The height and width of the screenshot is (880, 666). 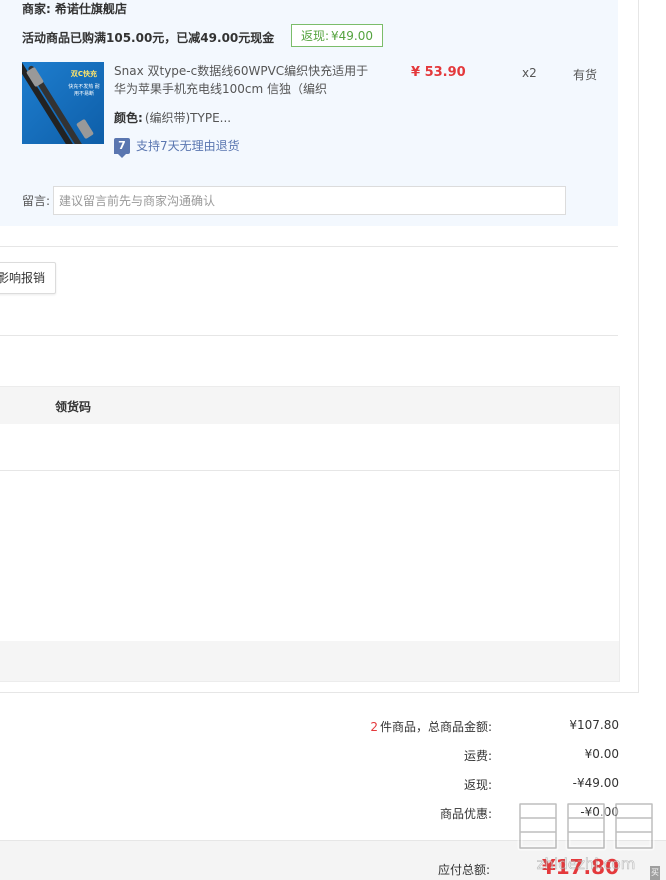 What do you see at coordinates (188, 145) in the screenshot?
I see `return-policy-text: 支持7天无理由退货` at bounding box center [188, 145].